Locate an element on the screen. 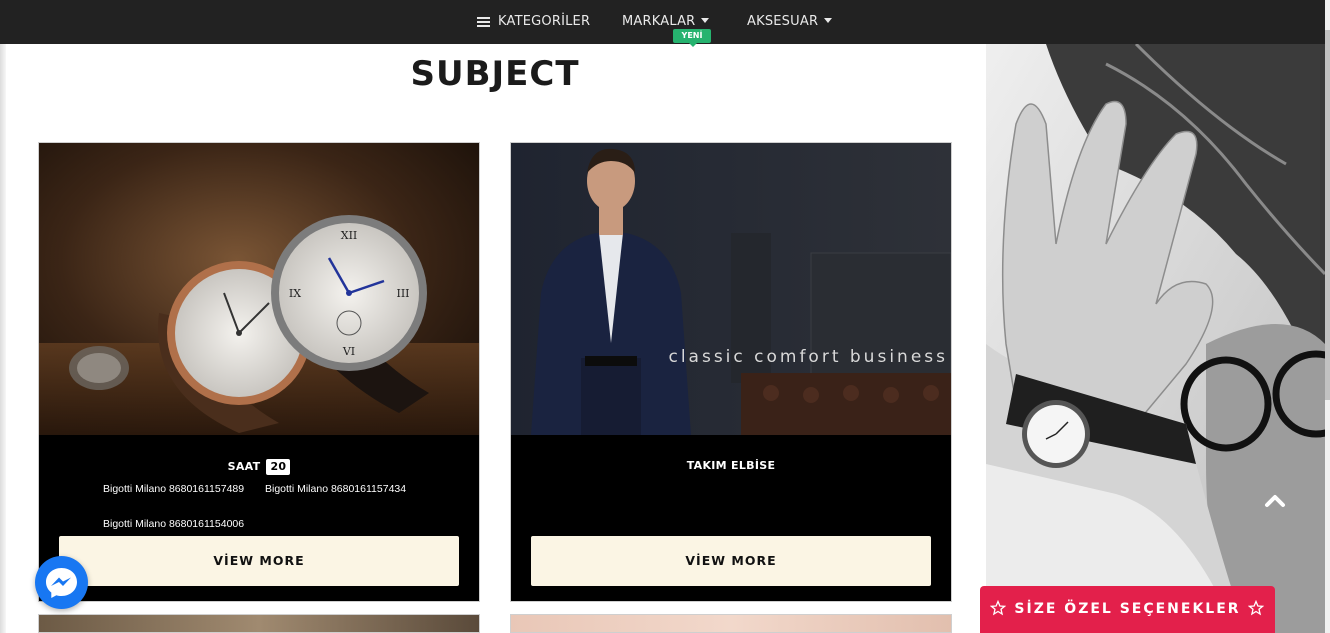 The height and width of the screenshot is (633, 1330). star-icon is located at coordinates (1256, 608).